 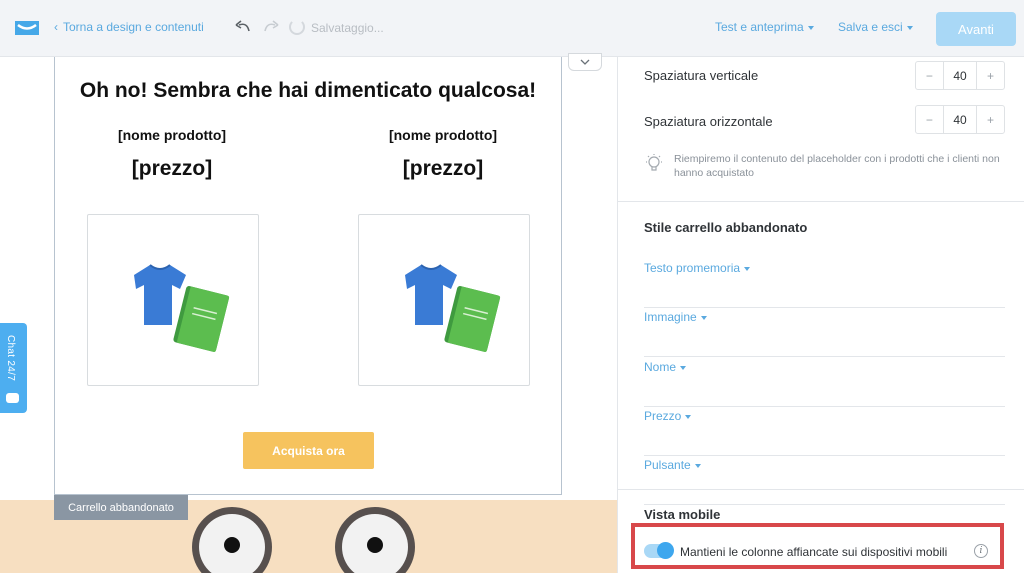 What do you see at coordinates (824, 382) in the screenshot?
I see `name-dropdown: Nome` at bounding box center [824, 382].